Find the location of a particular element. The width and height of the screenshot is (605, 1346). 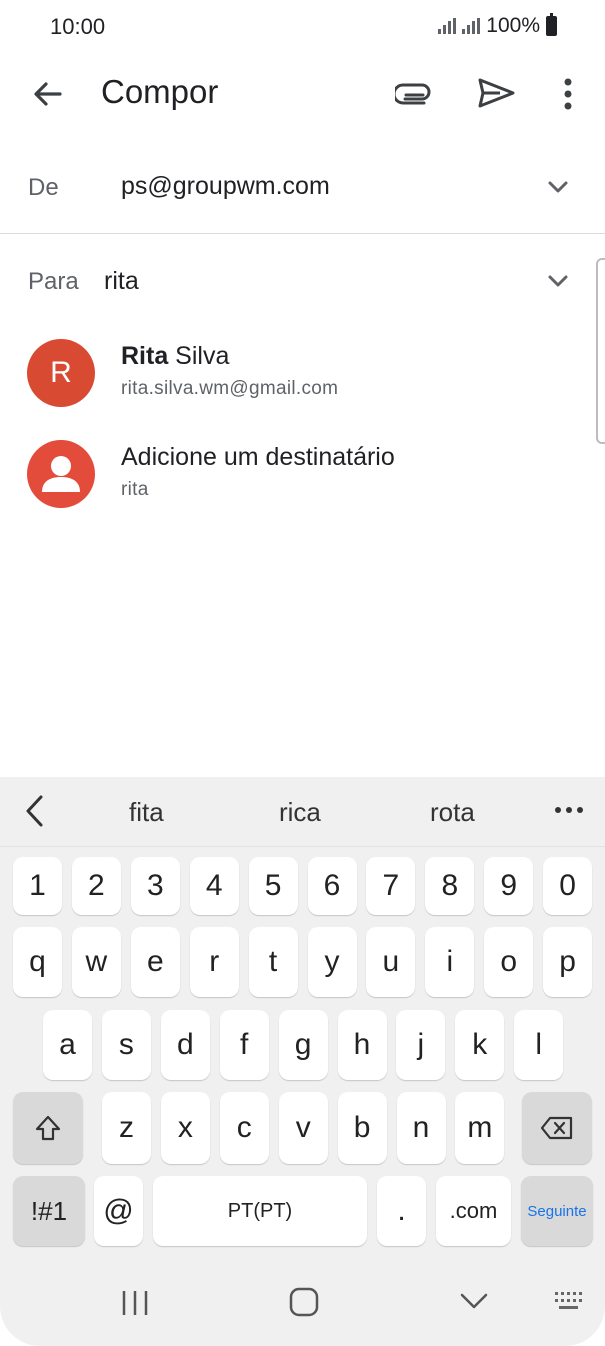

key-l: l is located at coordinates (539, 1045).